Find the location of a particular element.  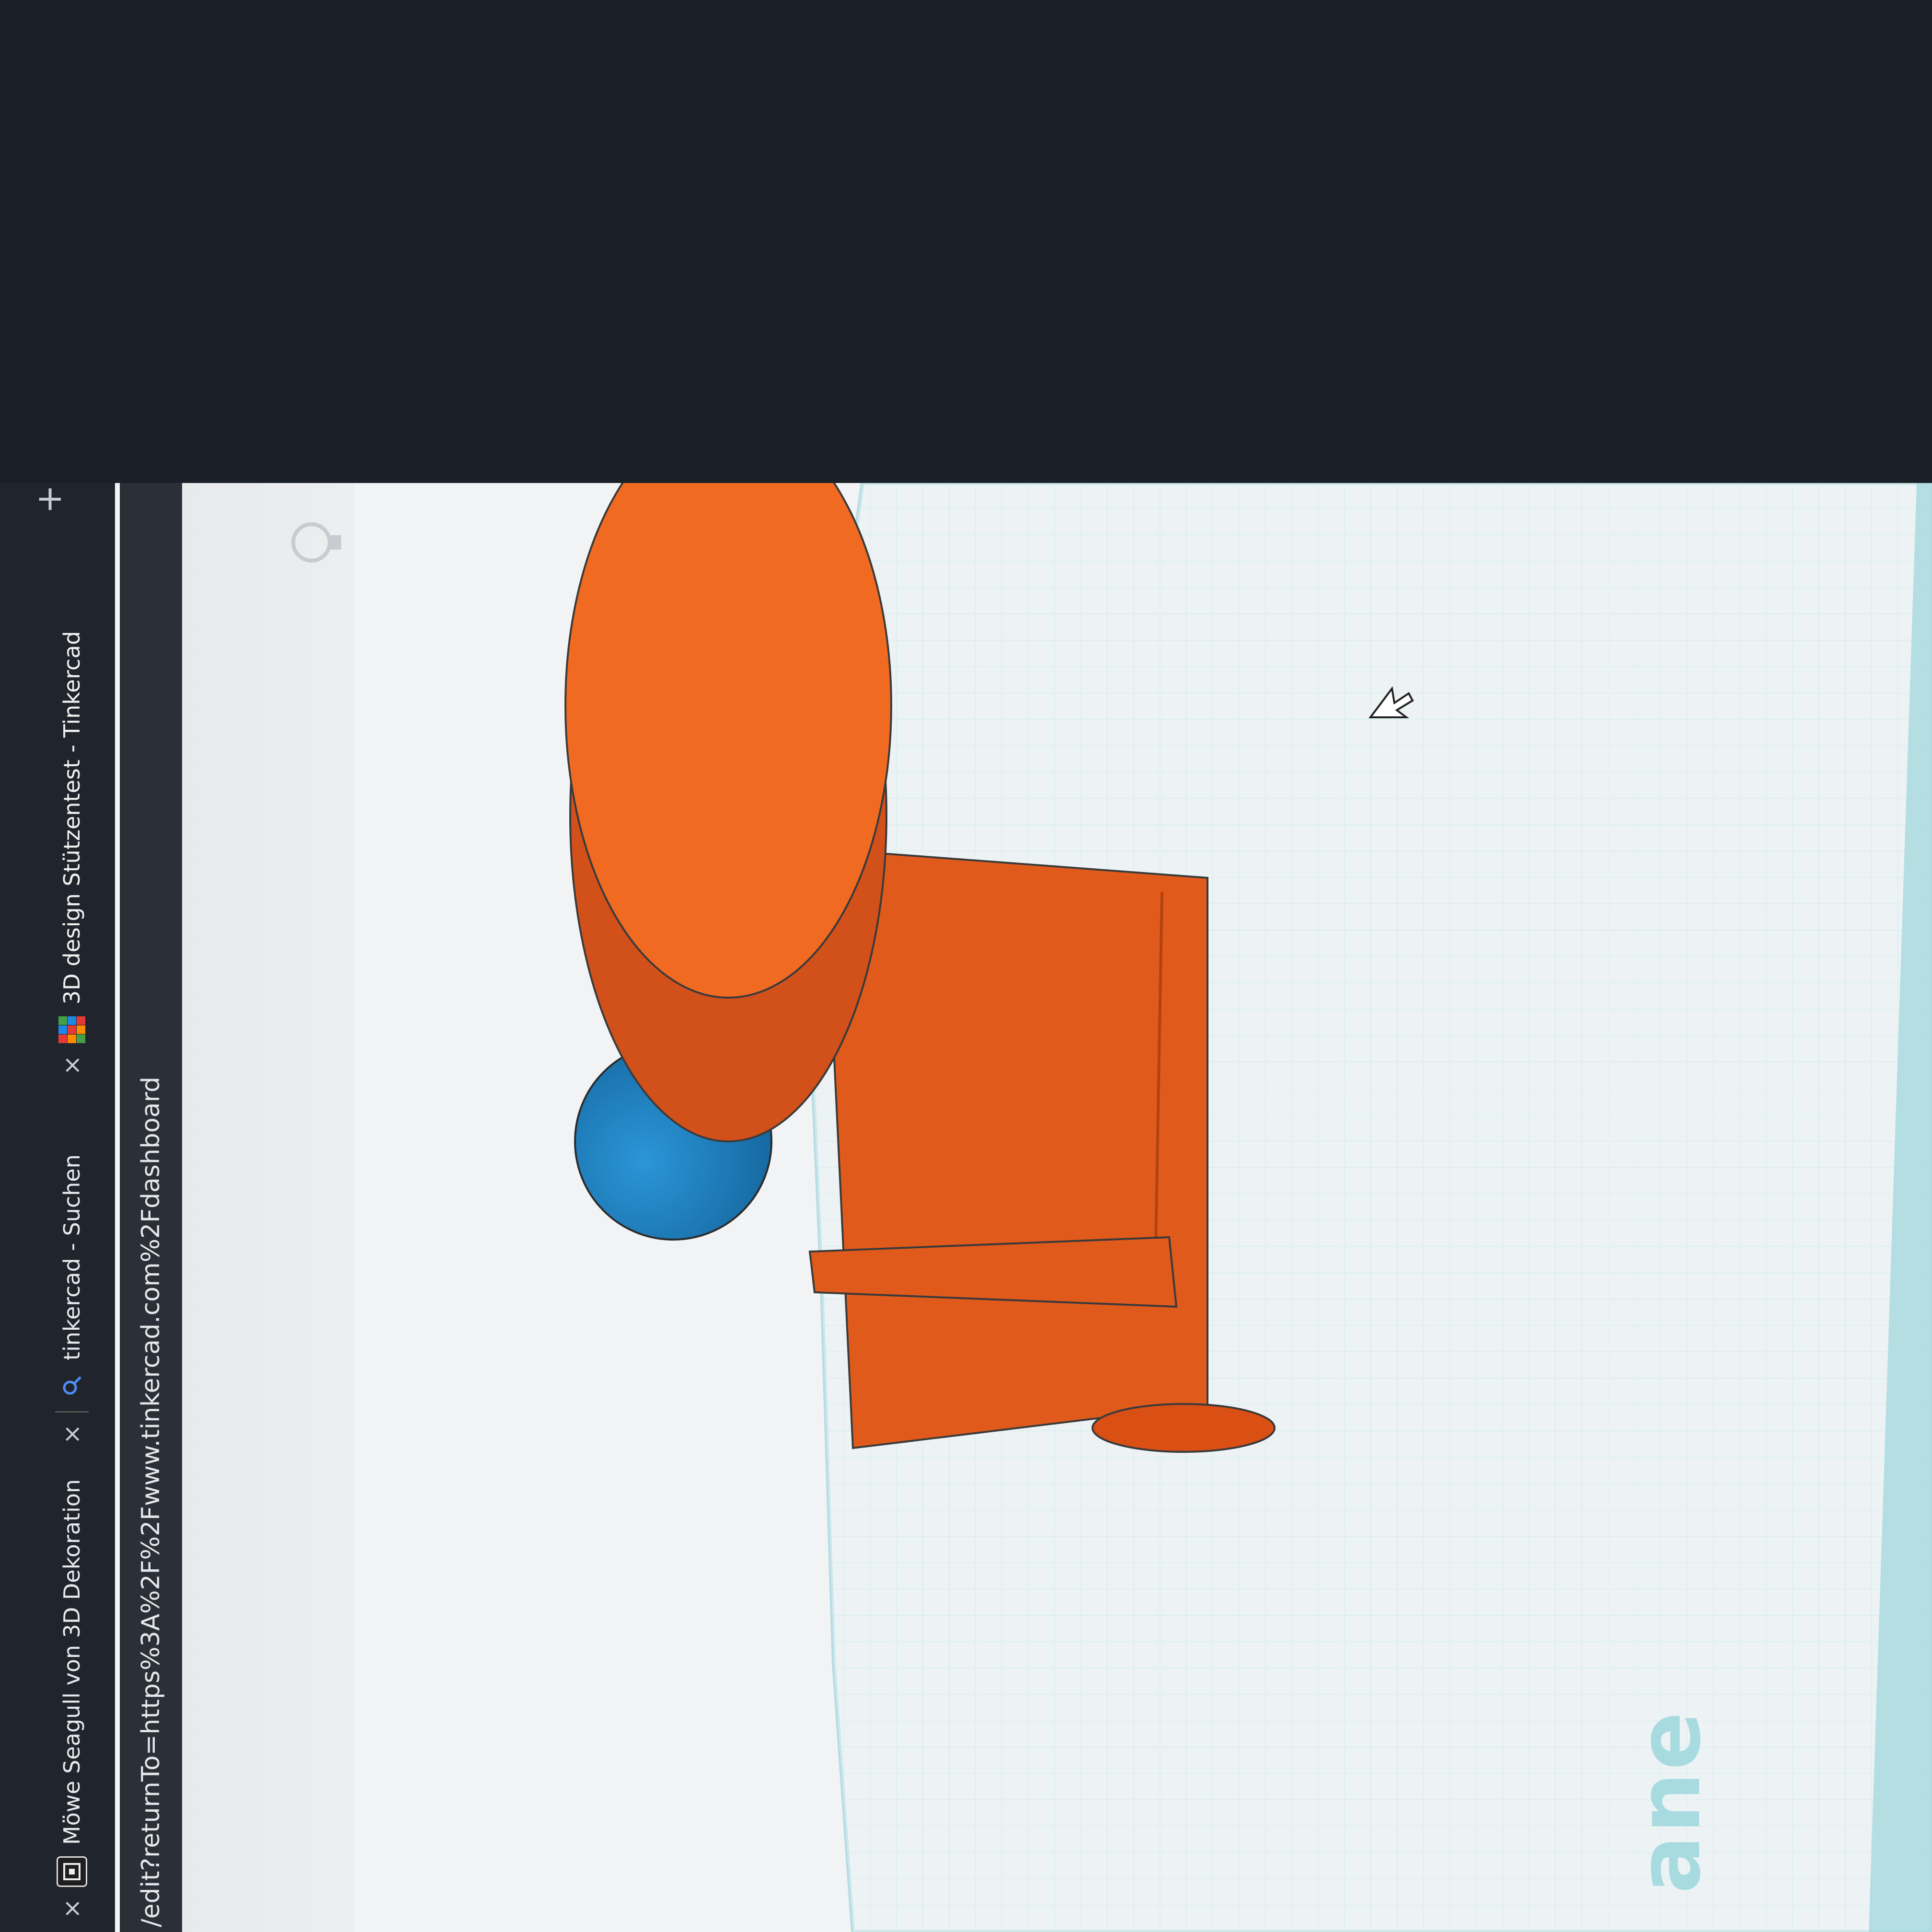

lightbulb-icon is located at coordinates (316, 542).